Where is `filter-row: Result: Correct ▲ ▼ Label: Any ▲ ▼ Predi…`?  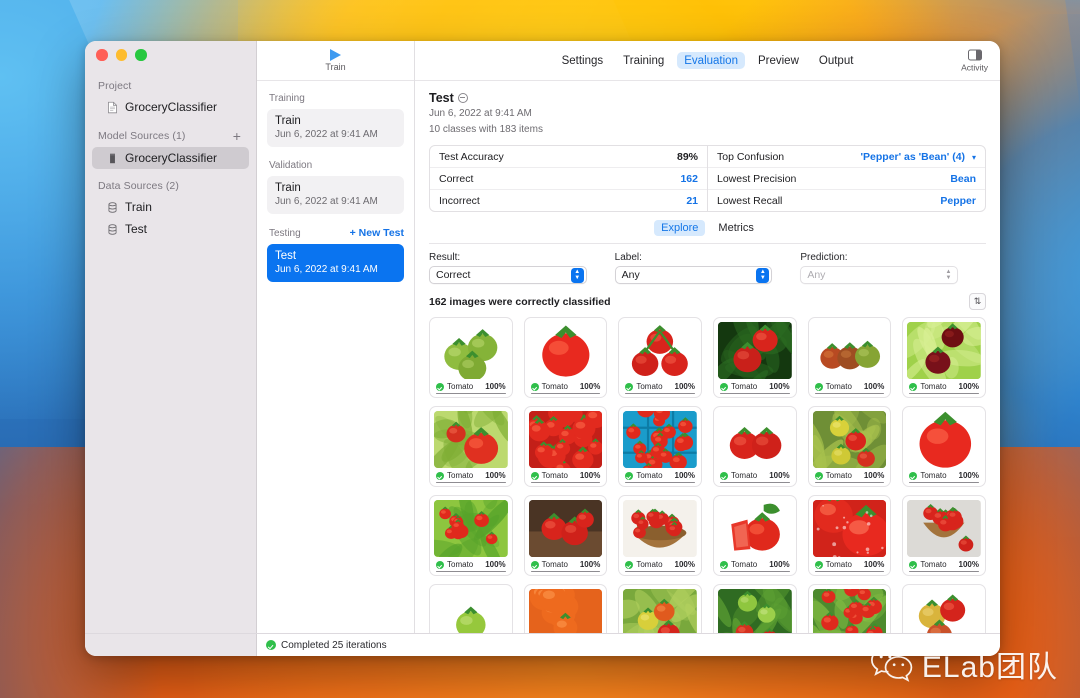 filter-row: Result: Correct ▲ ▼ Label: Any ▲ ▼ Predi… is located at coordinates (707, 268).